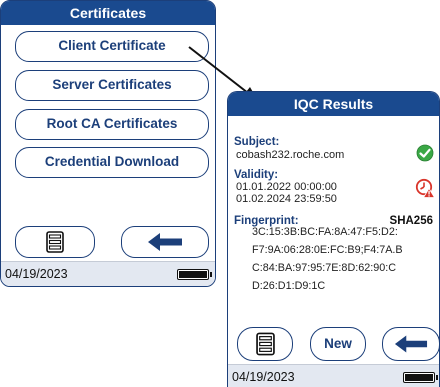 This screenshot has height=387, width=440. I want to click on new-button: New, so click(338, 344).